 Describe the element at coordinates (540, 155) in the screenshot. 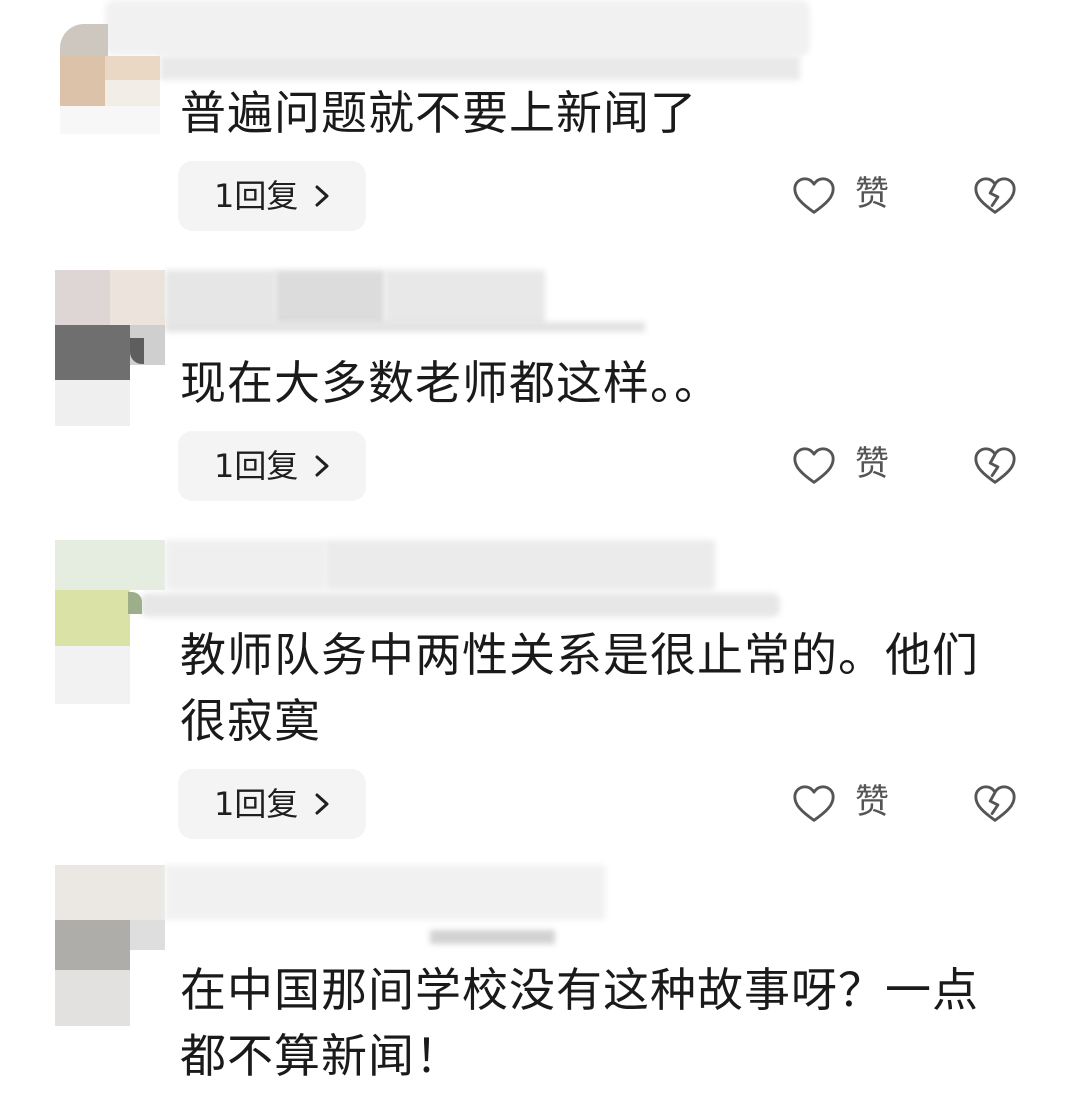

I see `comment-item: 普遍问题就不要上新闻了 1回复 赞` at that location.